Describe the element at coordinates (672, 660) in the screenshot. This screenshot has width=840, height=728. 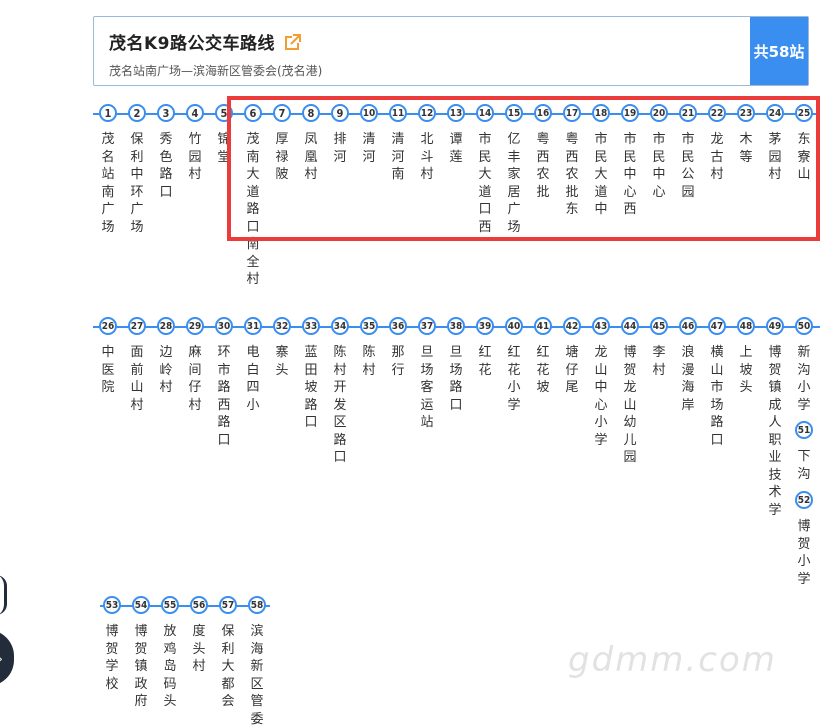
I see `watermark: gdmm.com` at that location.